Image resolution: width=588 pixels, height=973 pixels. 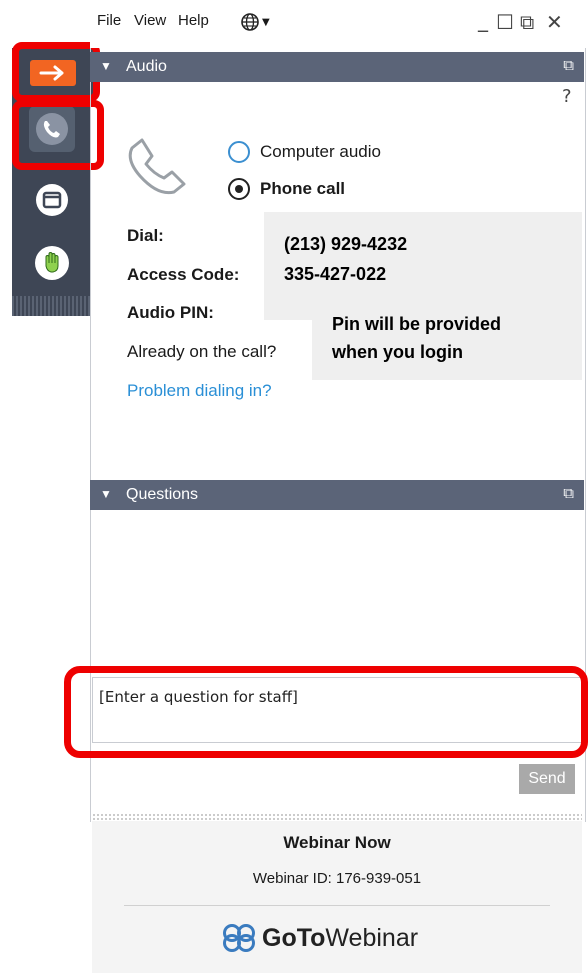 I want to click on menu-view: View, so click(x=150, y=20).